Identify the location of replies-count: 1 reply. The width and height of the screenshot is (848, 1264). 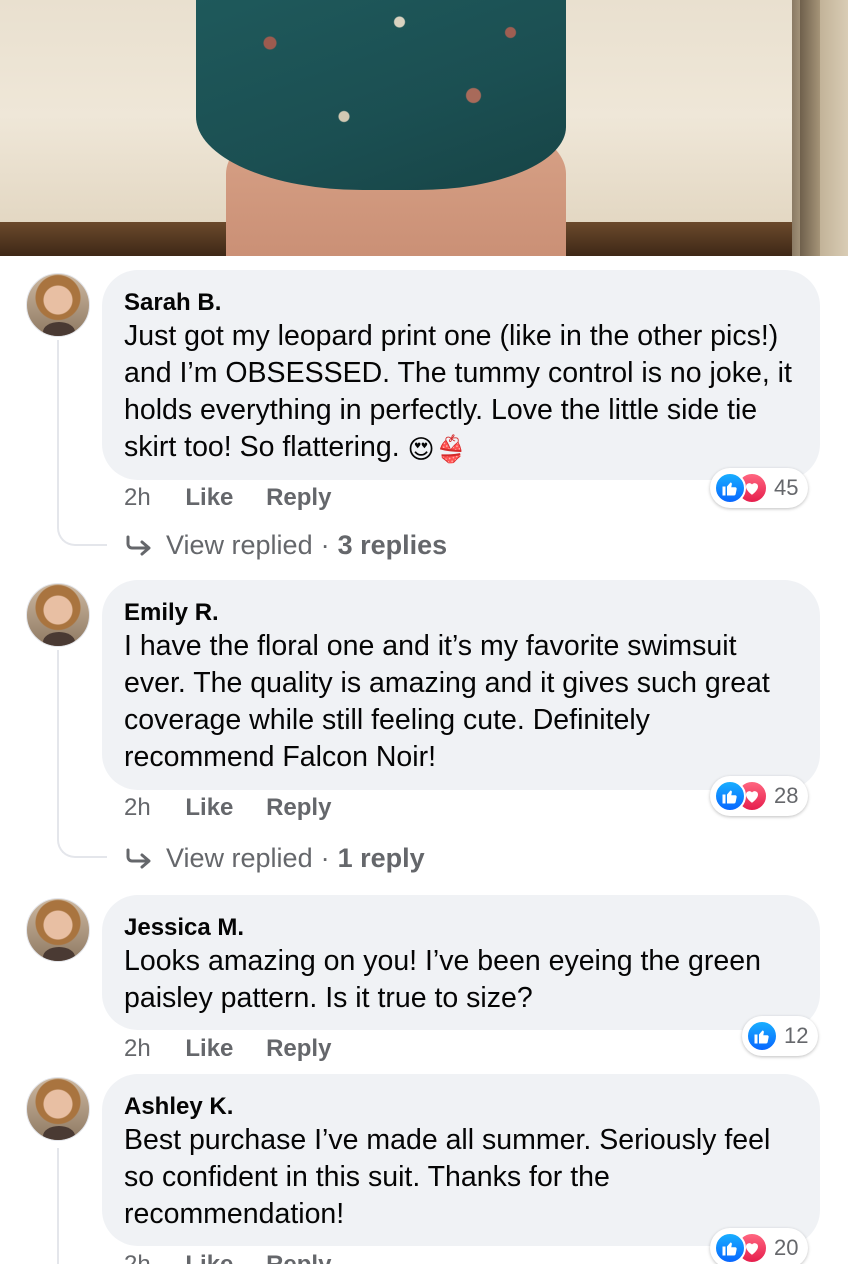
(381, 857).